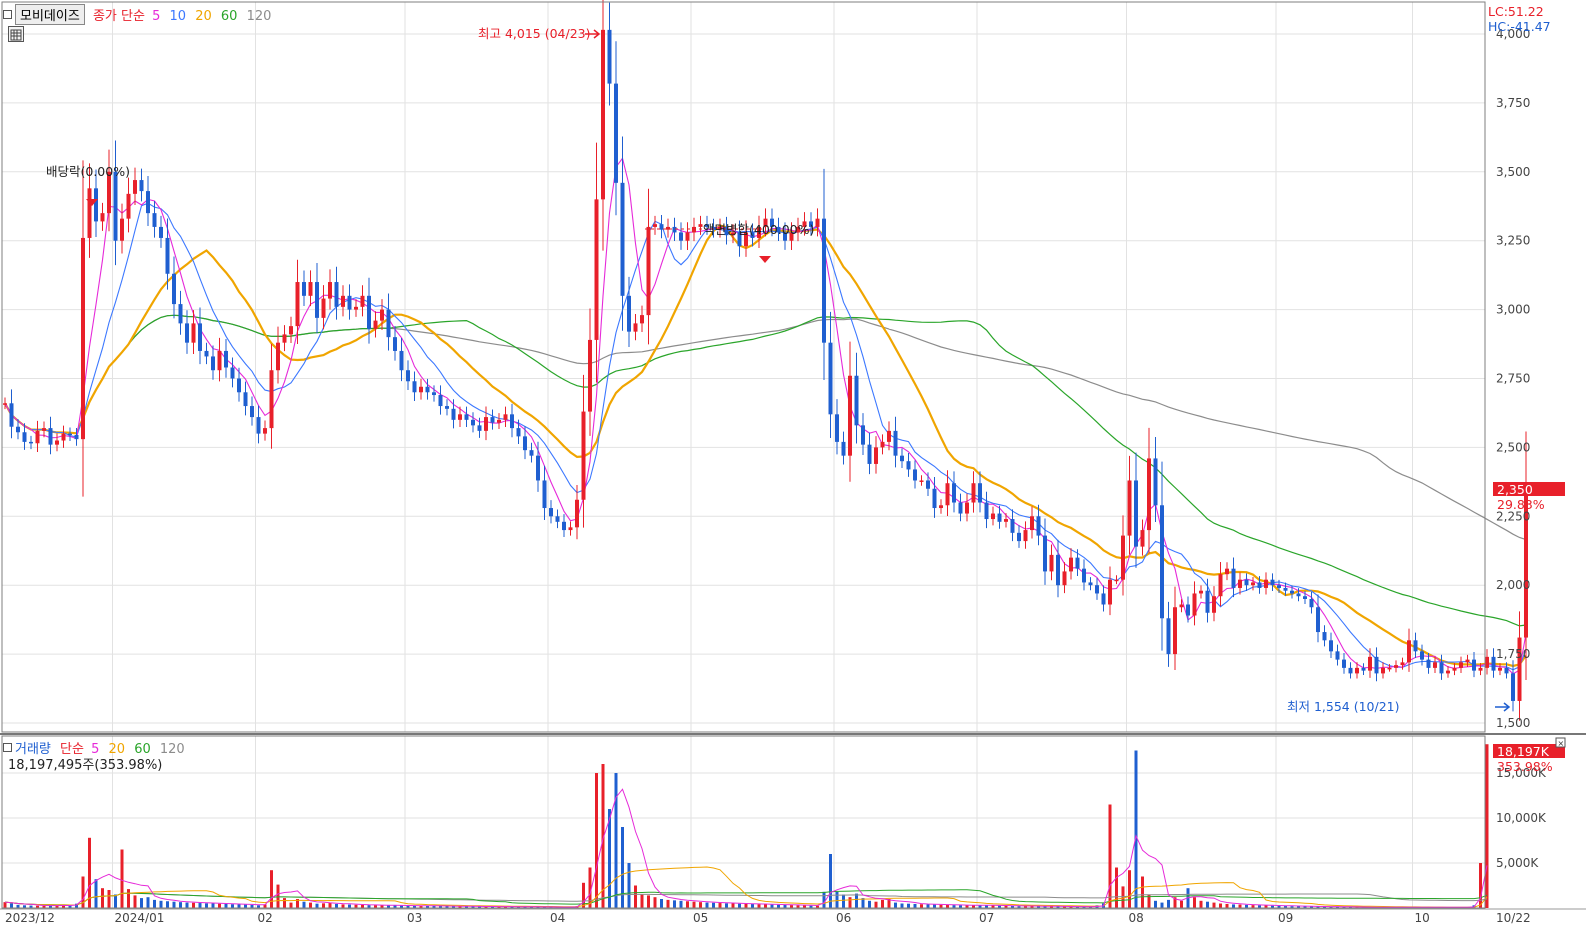 The height and width of the screenshot is (947, 1586). I want to click on volume-tick-label: 10,000K, so click(1521, 818).